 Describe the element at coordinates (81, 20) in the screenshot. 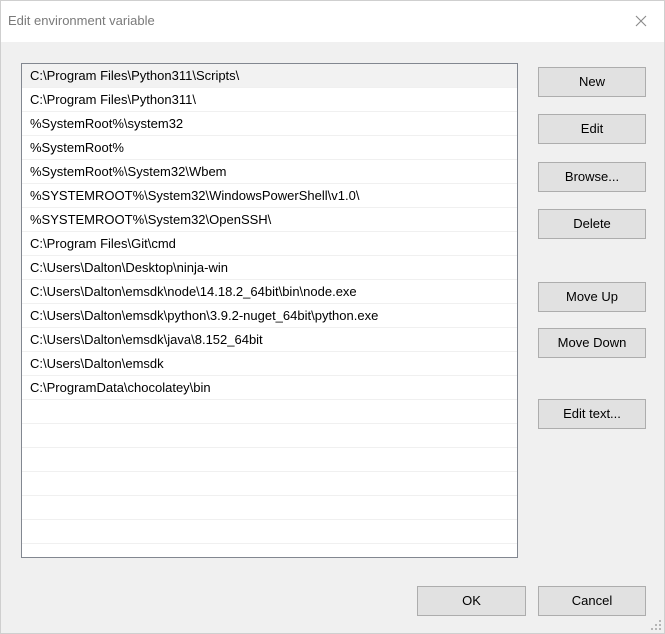

I see `window-title: Edit environment variable` at that location.